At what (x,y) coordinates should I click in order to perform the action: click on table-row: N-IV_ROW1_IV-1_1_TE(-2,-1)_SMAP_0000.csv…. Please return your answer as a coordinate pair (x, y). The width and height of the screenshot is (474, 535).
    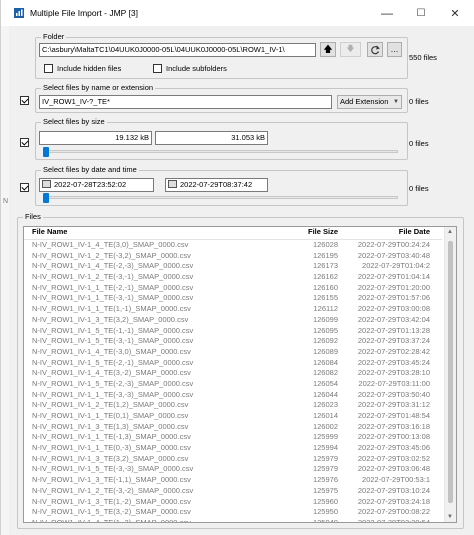
    Looking at the image, I should click on (233, 288).